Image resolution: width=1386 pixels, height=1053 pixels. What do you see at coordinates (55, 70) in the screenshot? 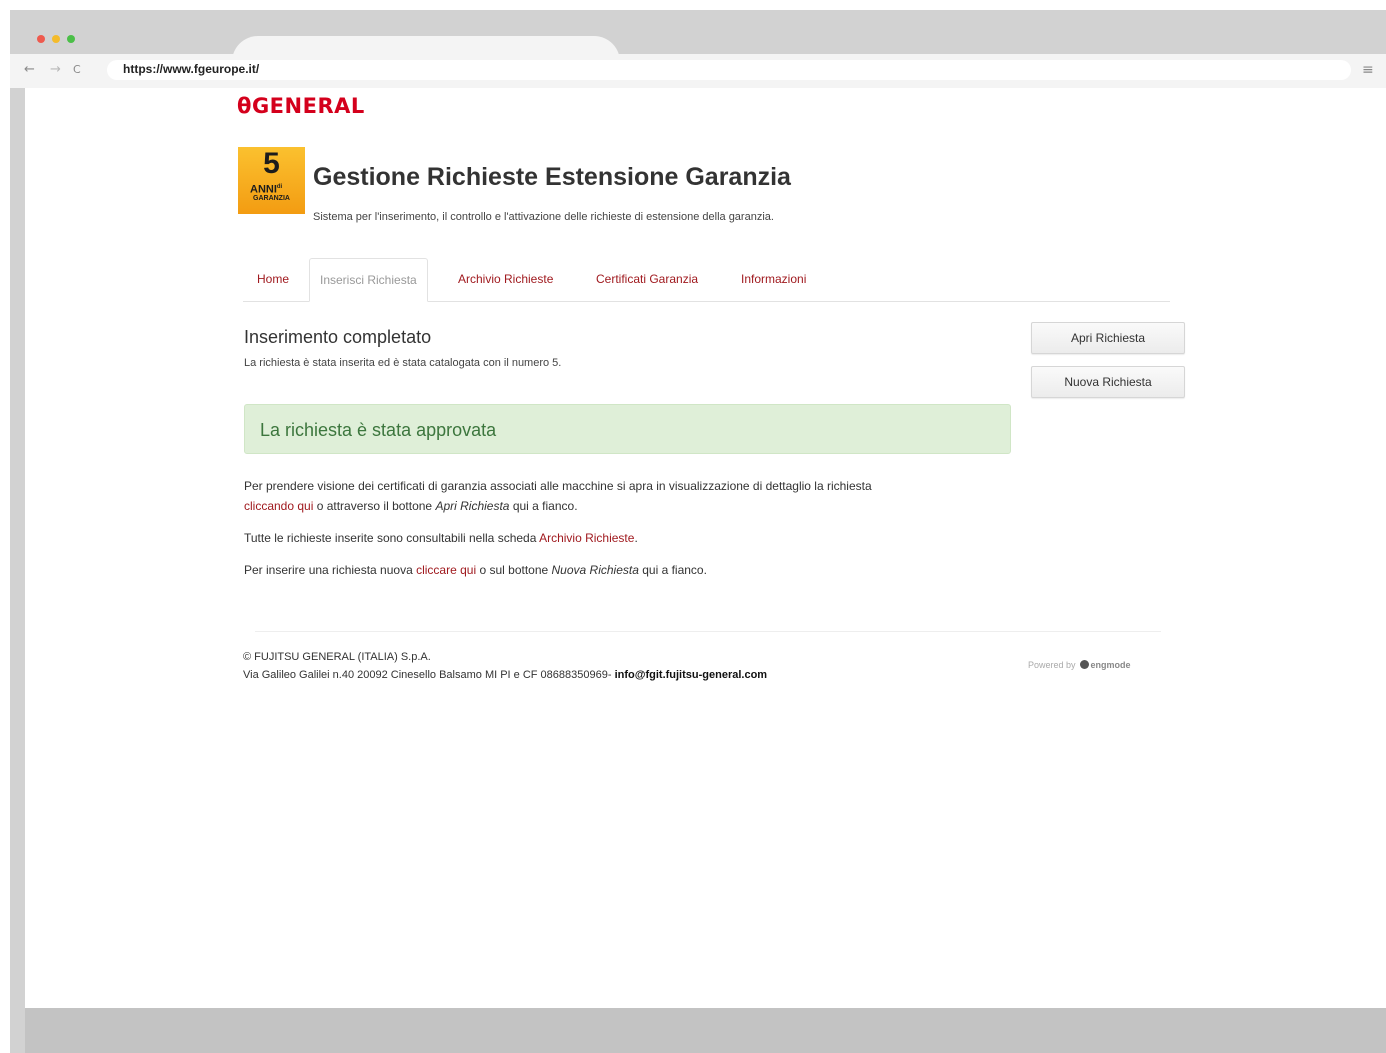
I see `forward-arrow-icon: →` at bounding box center [55, 70].